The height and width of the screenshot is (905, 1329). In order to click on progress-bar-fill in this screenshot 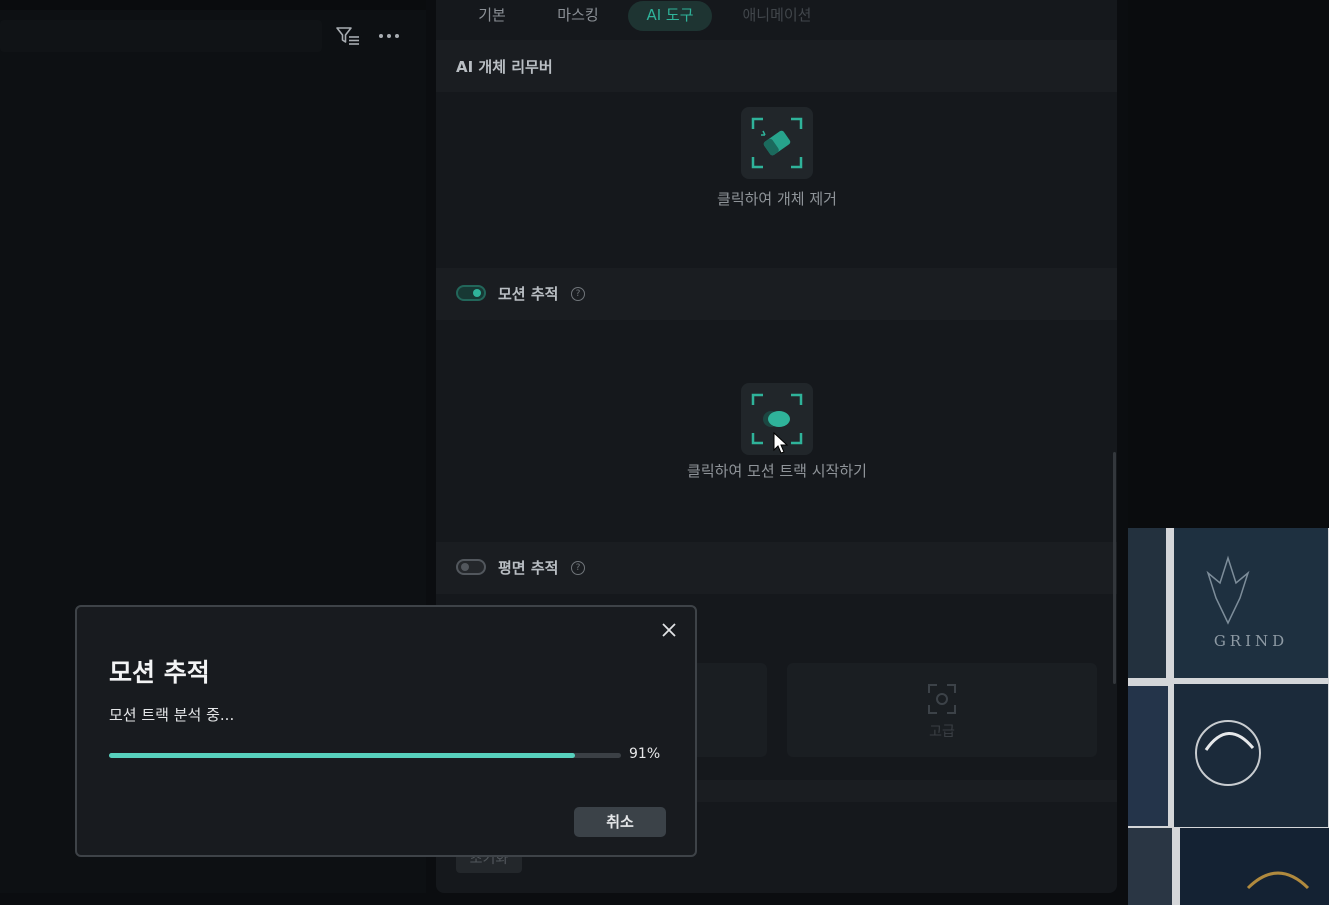, I will do `click(342, 755)`.